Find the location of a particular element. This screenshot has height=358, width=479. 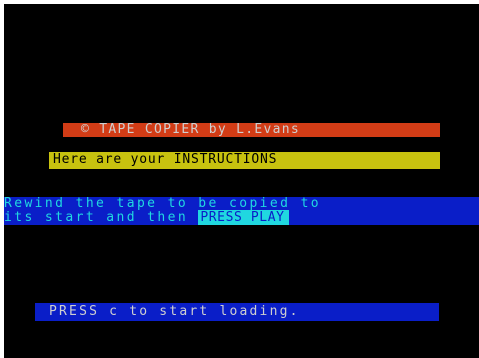

instruction-line-start-text: its start and then is located at coordinates (101, 217).